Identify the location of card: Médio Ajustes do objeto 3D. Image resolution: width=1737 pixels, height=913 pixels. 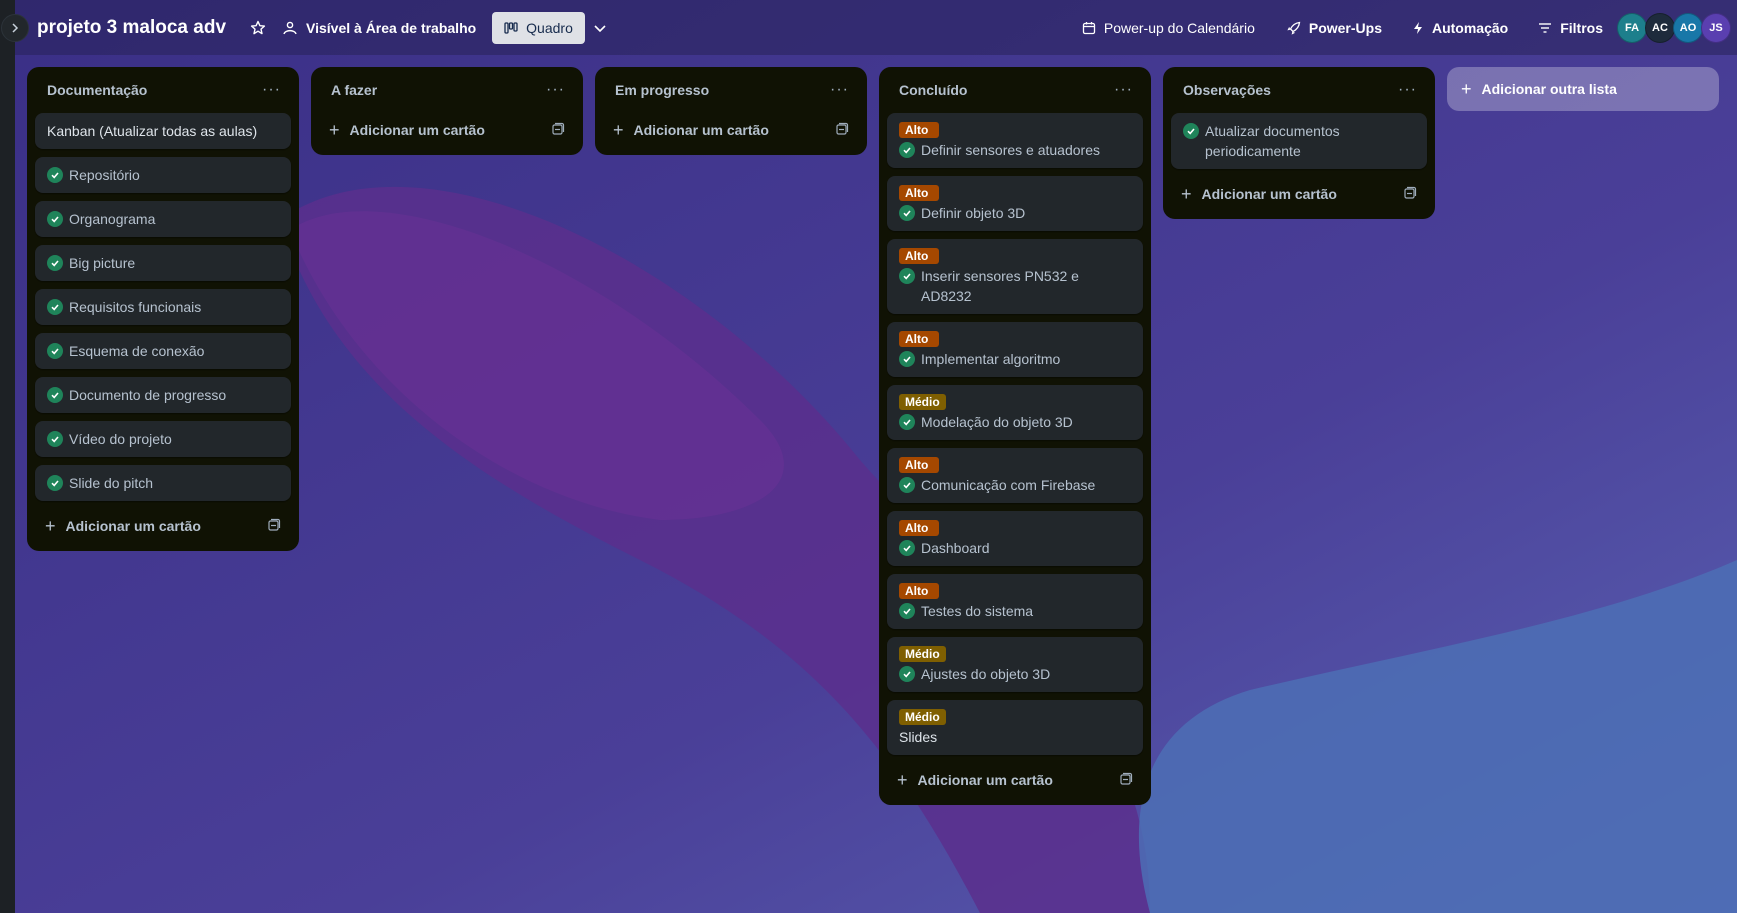
(1015, 664).